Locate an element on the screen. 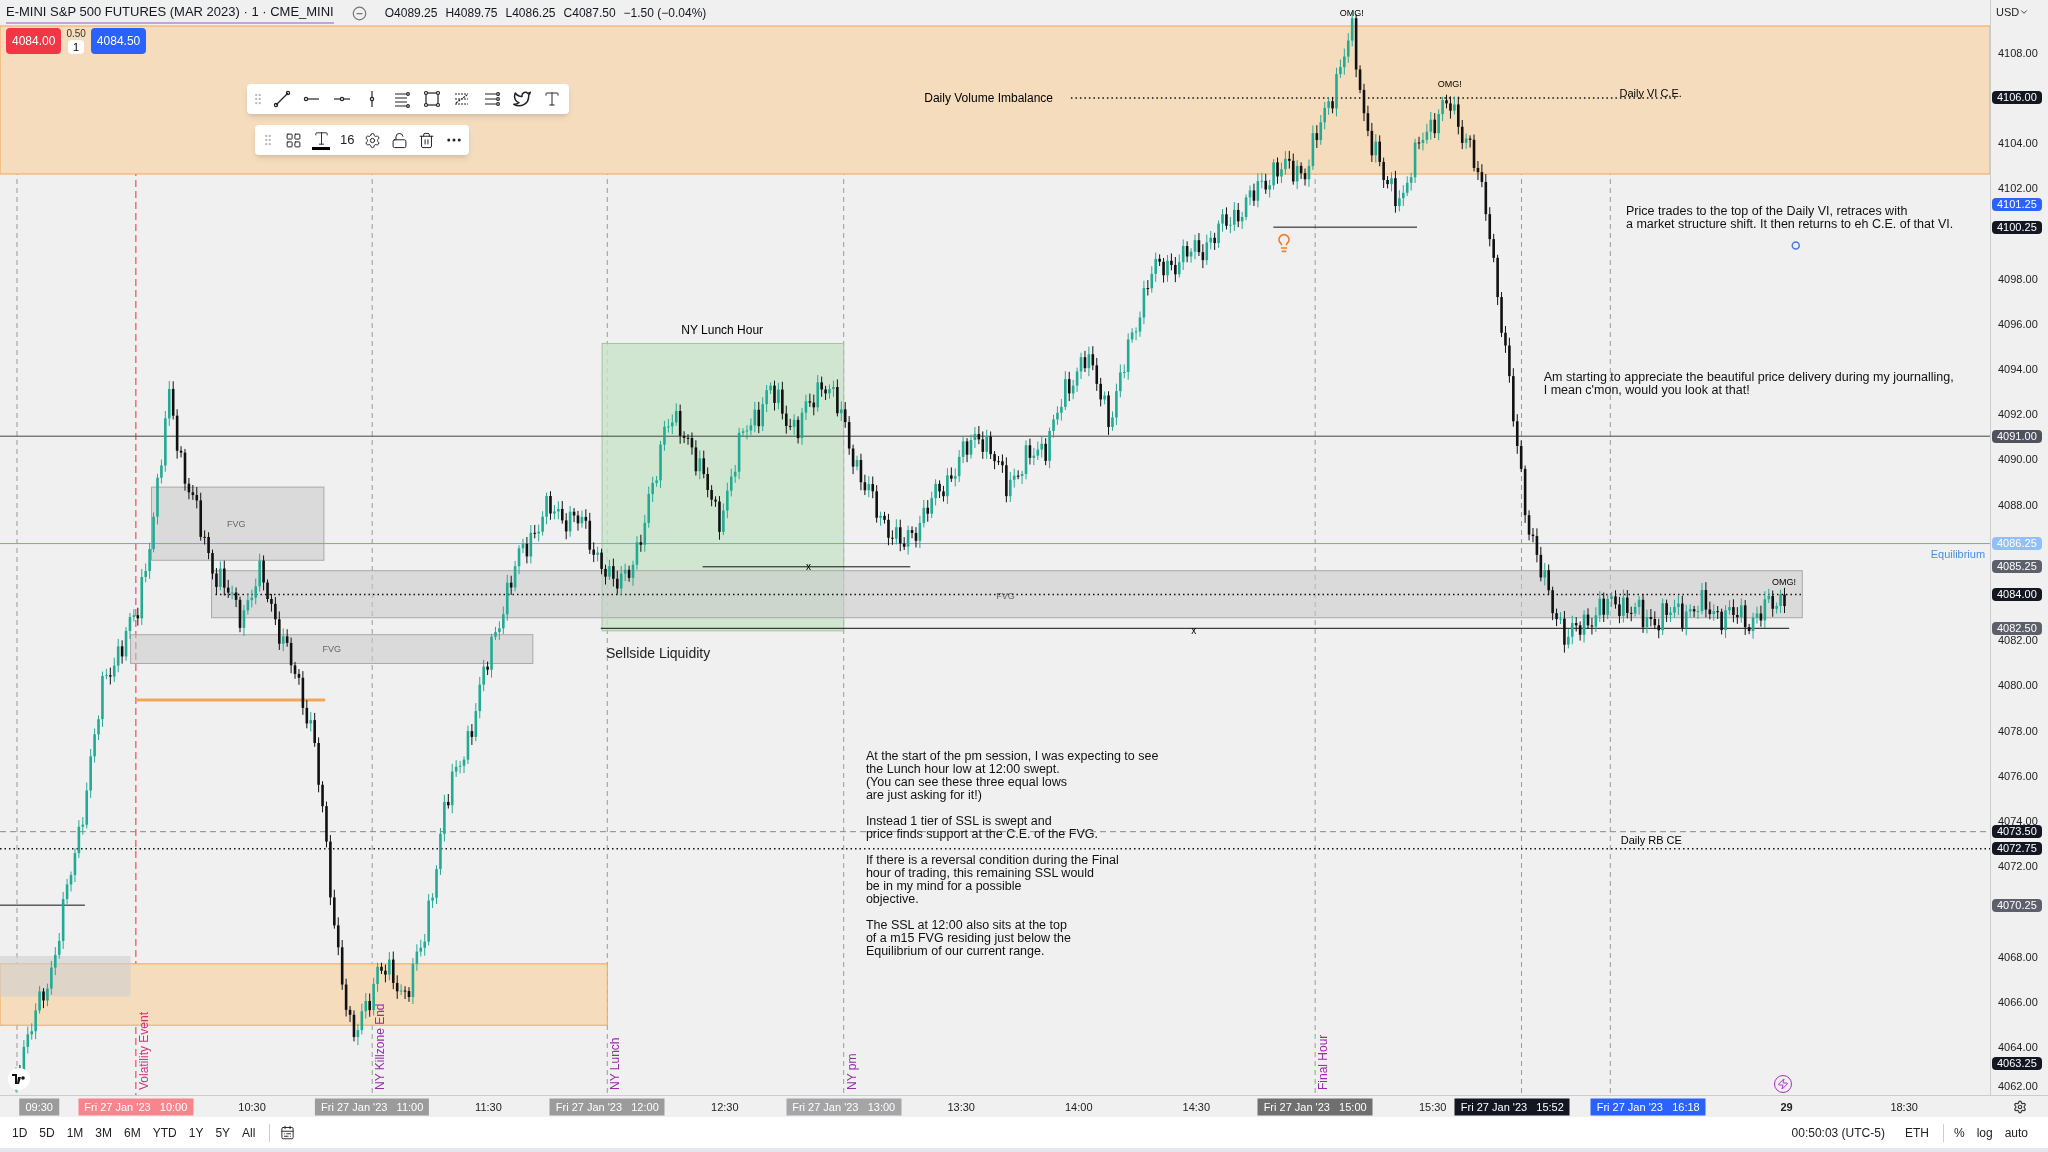 The height and width of the screenshot is (1152, 2048). time-marker: Fri 27 Jan '23 11:00 is located at coordinates (372, 1107).